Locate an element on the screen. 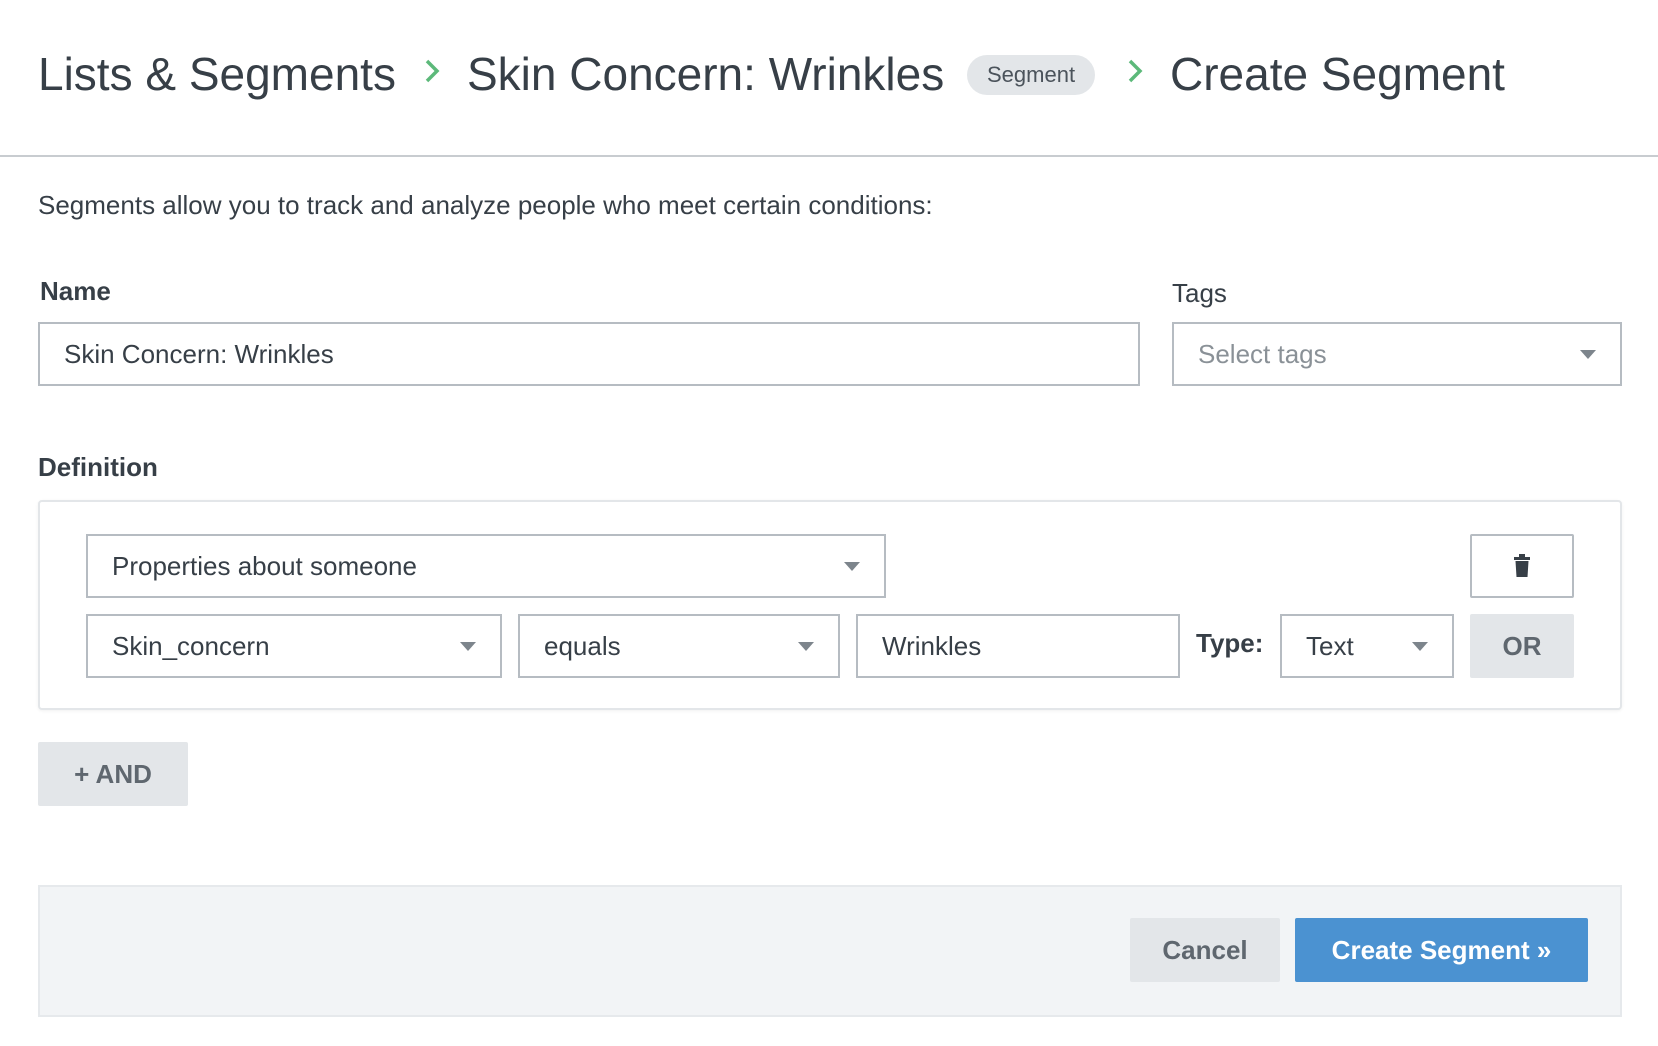 This screenshot has height=1046, width=1658. breadcrumb-segment-name: Skin Concern: Wrinkles is located at coordinates (705, 74).